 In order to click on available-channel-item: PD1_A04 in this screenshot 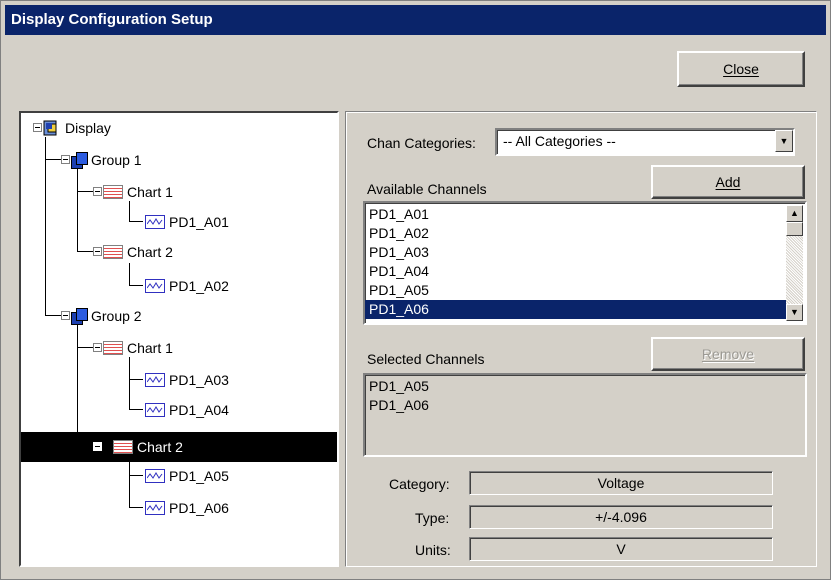, I will do `click(575, 271)`.